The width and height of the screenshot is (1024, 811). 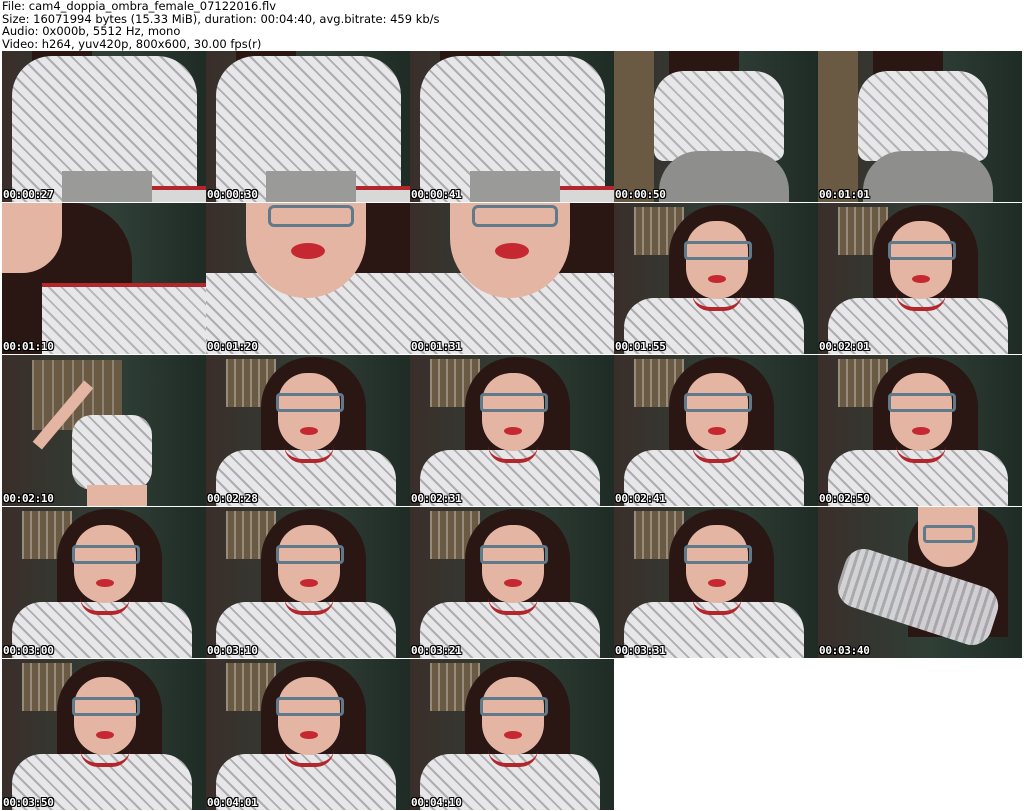 I want to click on timestamp-label: 00:02:01, so click(x=844, y=346).